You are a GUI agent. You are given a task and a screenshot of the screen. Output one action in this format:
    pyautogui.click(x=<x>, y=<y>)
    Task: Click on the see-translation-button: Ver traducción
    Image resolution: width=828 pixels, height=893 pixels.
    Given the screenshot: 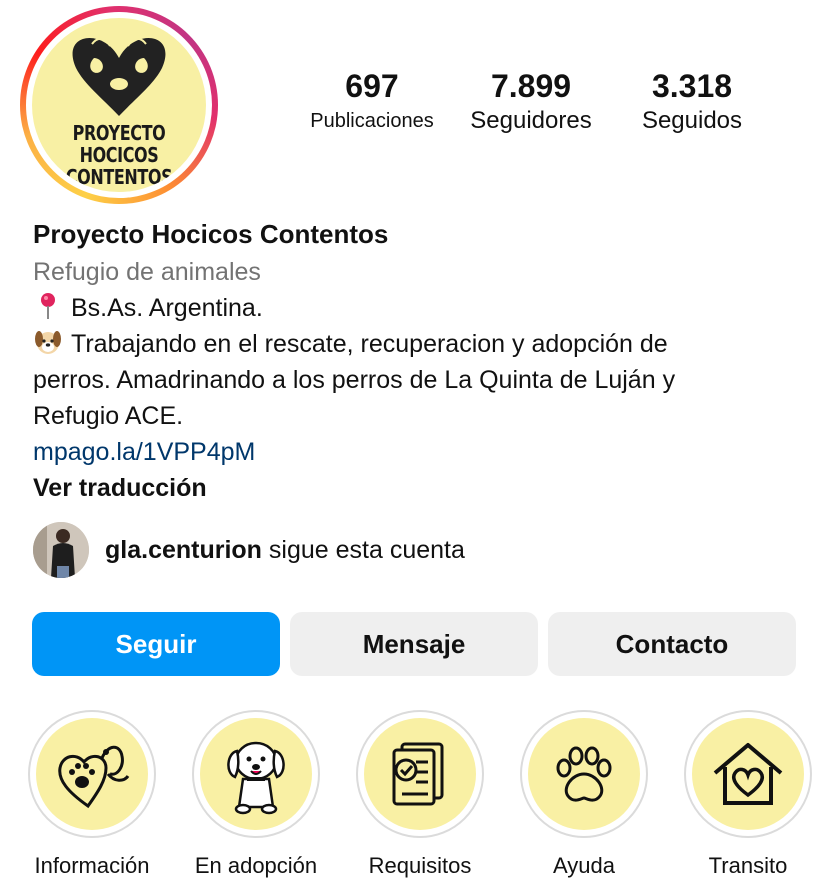 What is the action you would take?
    pyautogui.click(x=423, y=488)
    